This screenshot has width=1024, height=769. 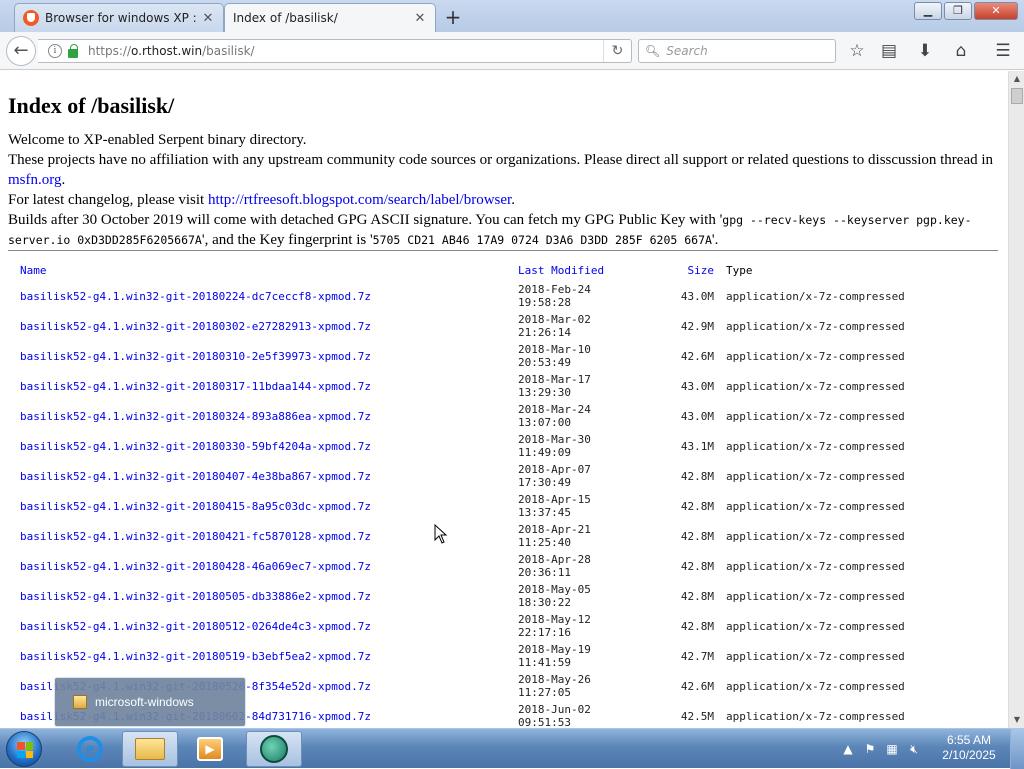 I want to click on scroll-down-icon: ▼, so click(x=1016, y=720).